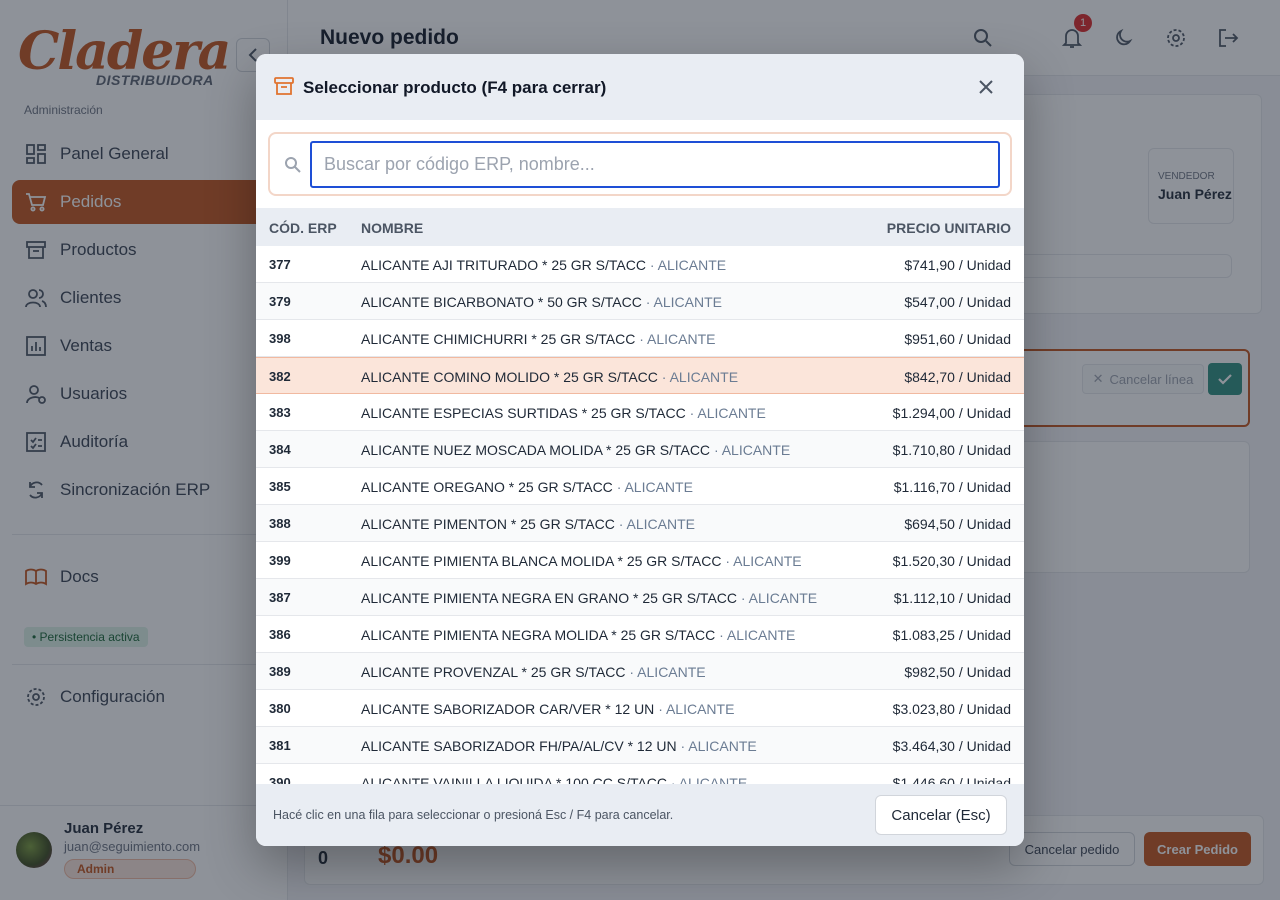 The height and width of the screenshot is (900, 1280). I want to click on product-price: $3.464,30 / Unidad, so click(951, 746).